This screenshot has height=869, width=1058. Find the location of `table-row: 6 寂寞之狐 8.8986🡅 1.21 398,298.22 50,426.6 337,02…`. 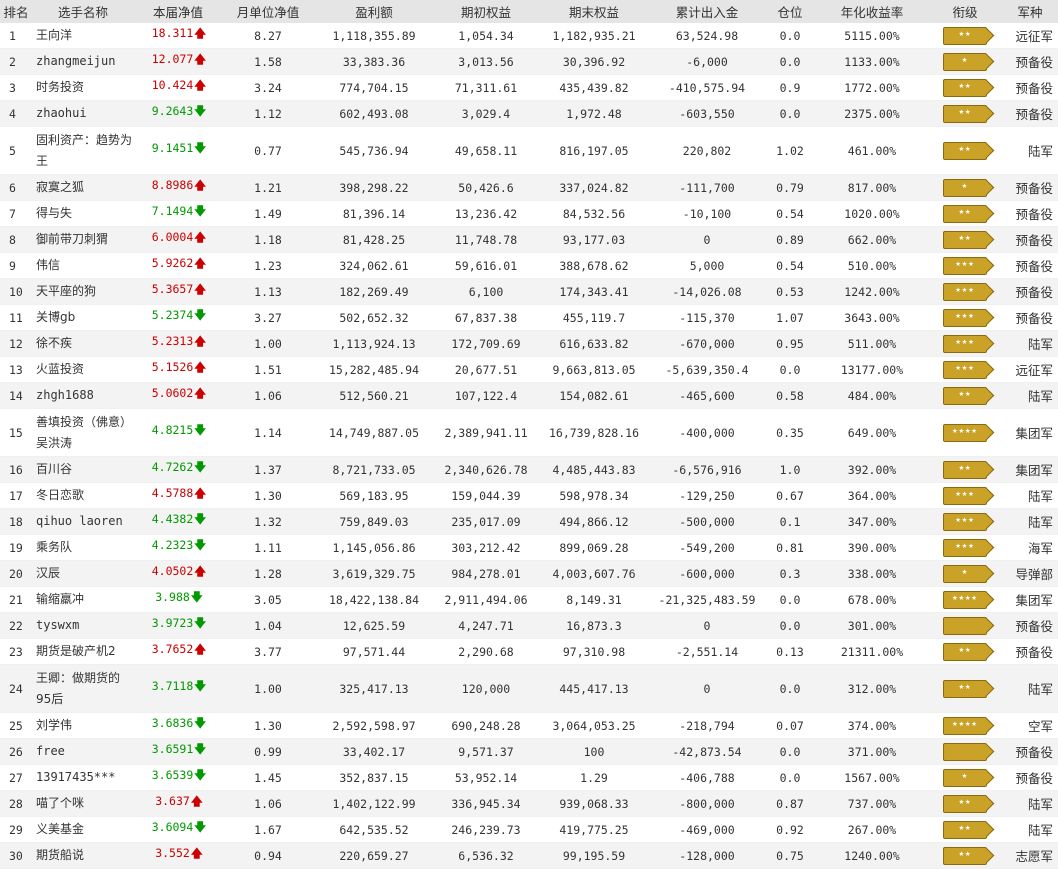

table-row: 6 寂寞之狐 8.8986🡅 1.21 398,298.22 50,426.6 337,02… is located at coordinates (529, 187).